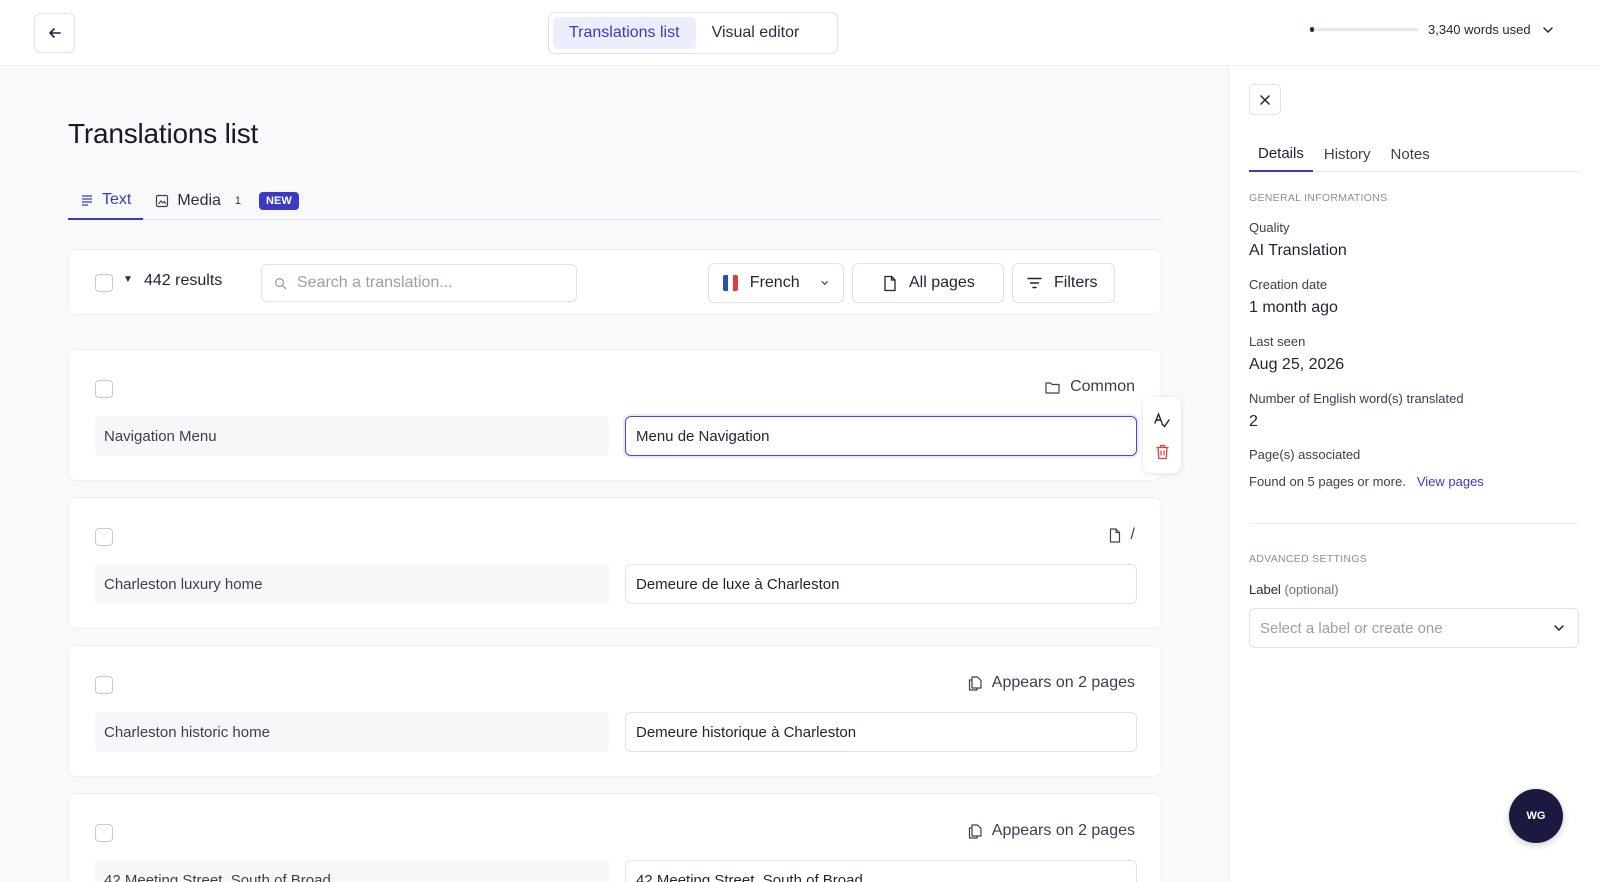 The width and height of the screenshot is (1600, 882). I want to click on label-title: Label, so click(1265, 589).